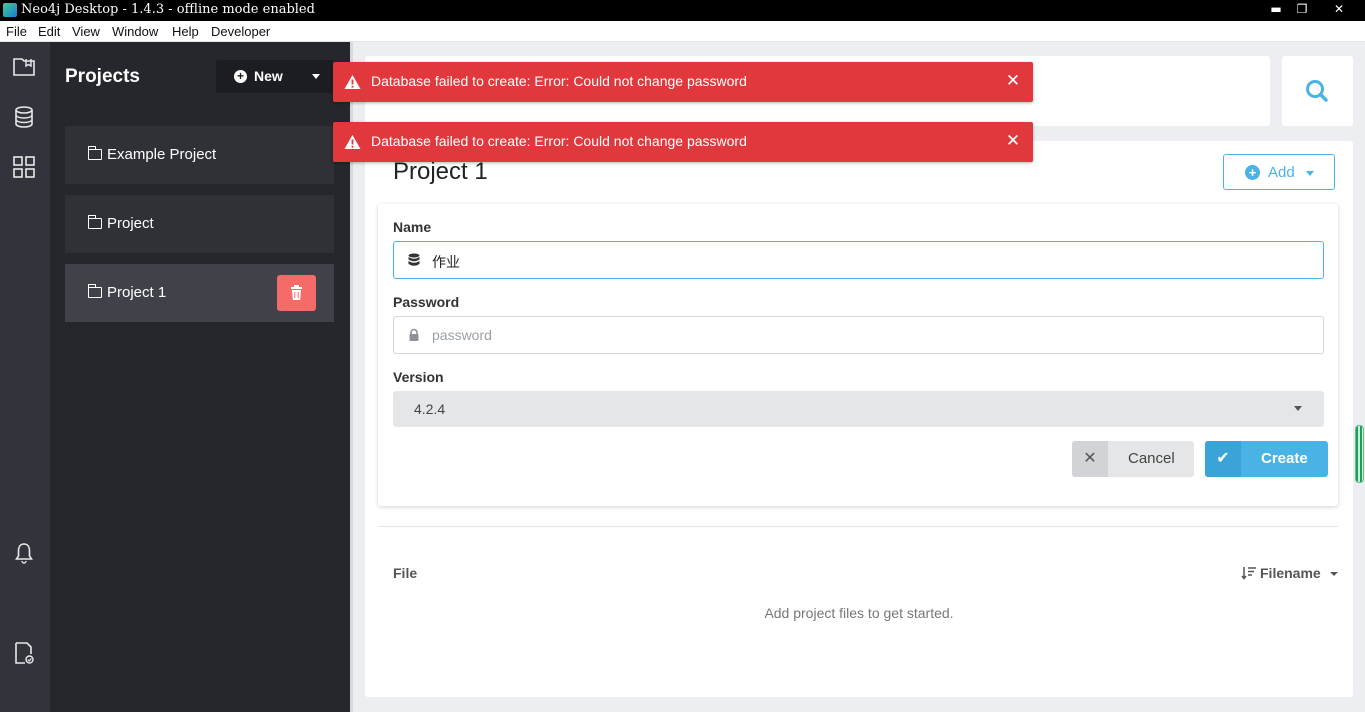 This screenshot has width=1365, height=712. I want to click on password-label: Password, so click(426, 302).